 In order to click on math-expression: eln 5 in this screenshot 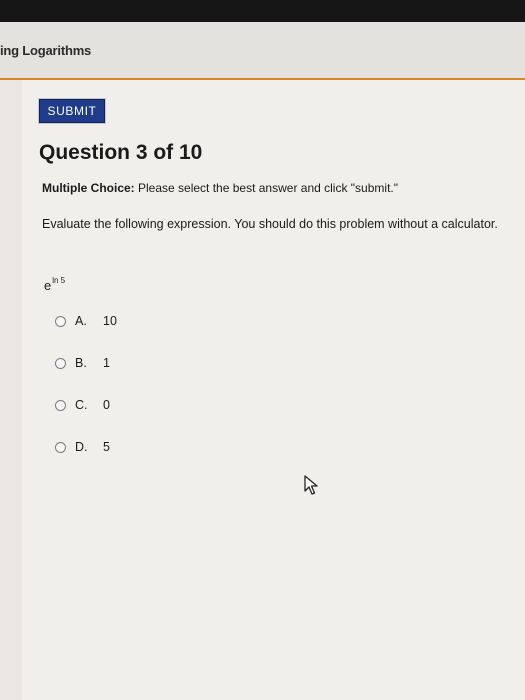, I will do `click(54, 284)`.